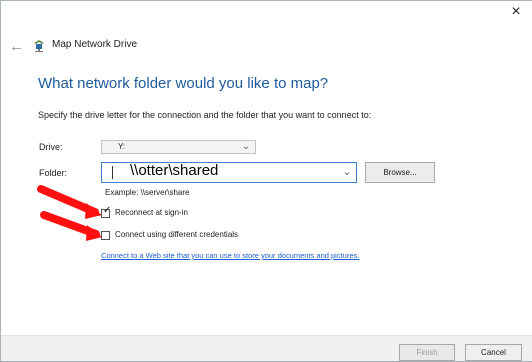 The height and width of the screenshot is (362, 532). What do you see at coordinates (147, 192) in the screenshot?
I see `example-text: Example: \\server\share` at bounding box center [147, 192].